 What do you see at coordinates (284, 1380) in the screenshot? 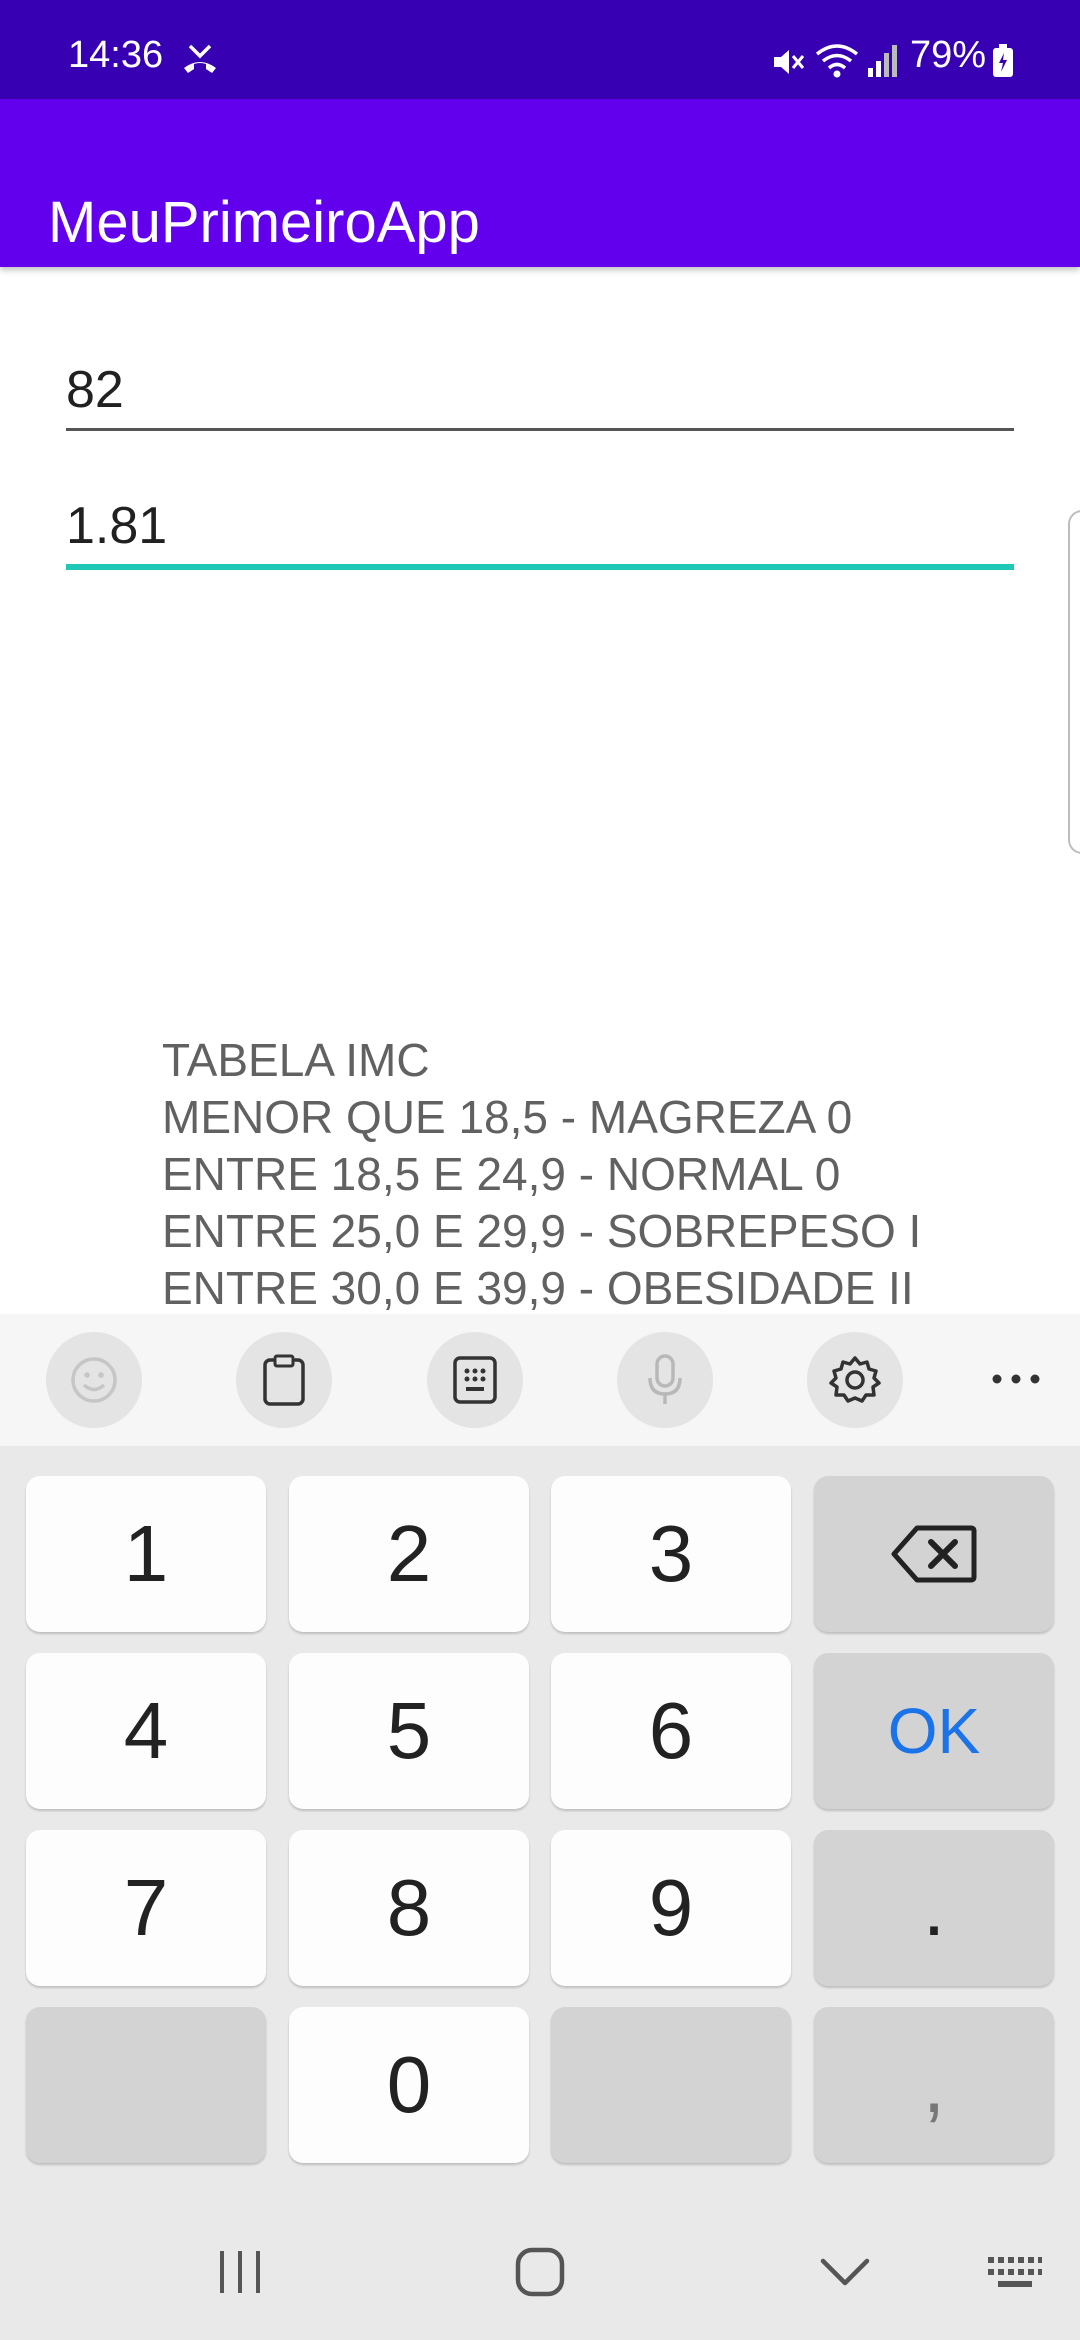
I see `clipboard-icon` at bounding box center [284, 1380].